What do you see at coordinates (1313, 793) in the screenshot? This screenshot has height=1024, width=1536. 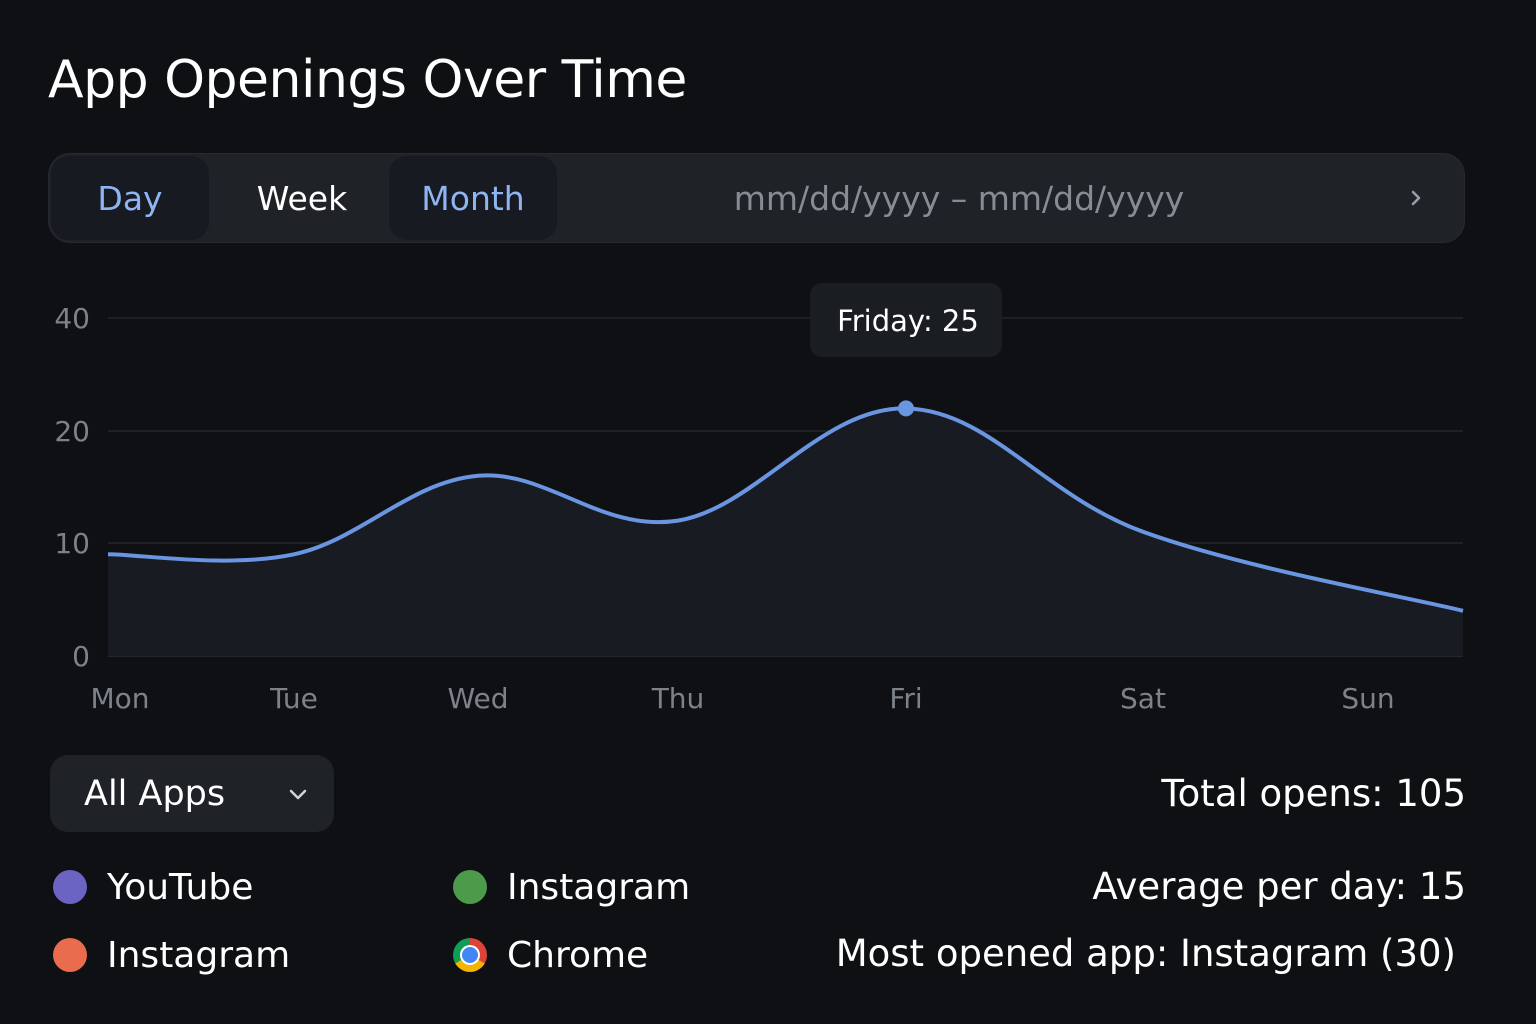 I see `total-opens: Total opens: 105` at bounding box center [1313, 793].